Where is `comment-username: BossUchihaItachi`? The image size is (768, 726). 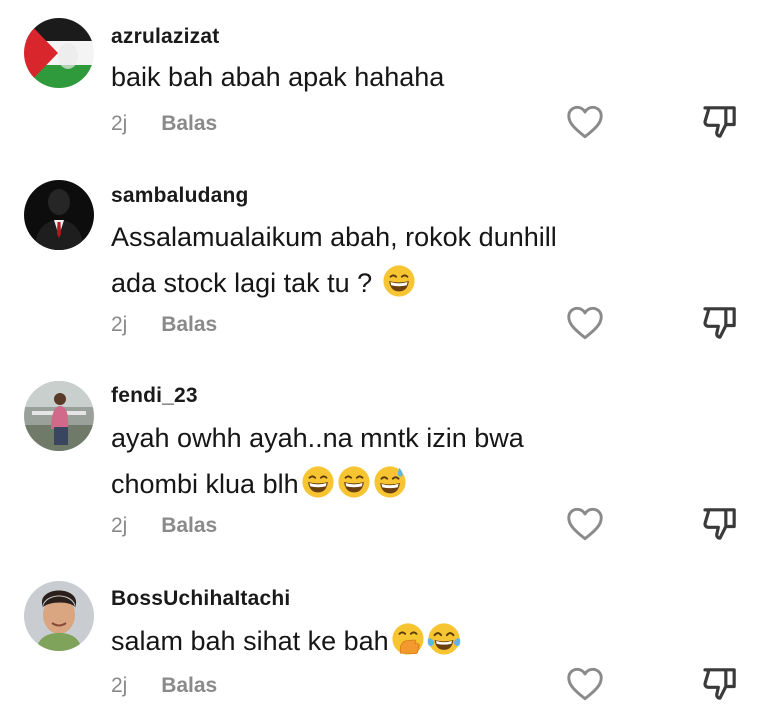
comment-username: BossUchihaItachi is located at coordinates (200, 599).